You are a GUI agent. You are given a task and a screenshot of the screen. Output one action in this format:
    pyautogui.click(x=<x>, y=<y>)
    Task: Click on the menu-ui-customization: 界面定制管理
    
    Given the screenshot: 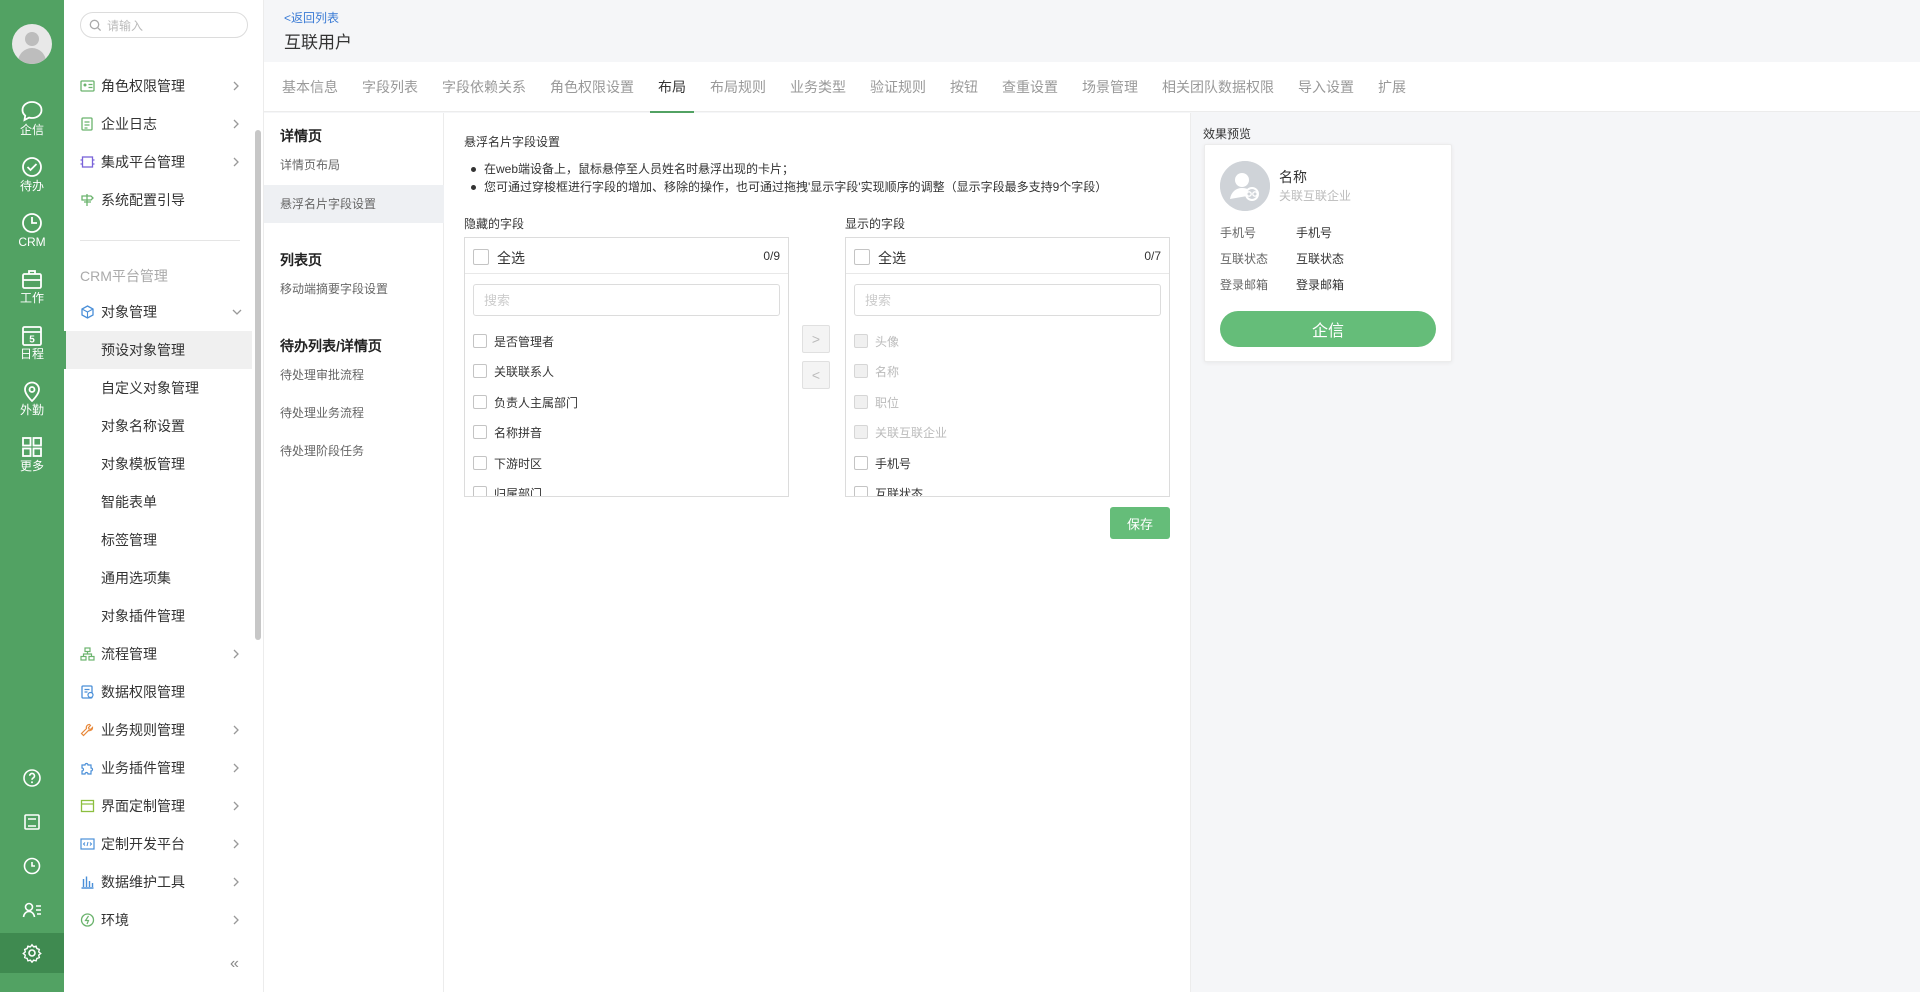 What is the action you would take?
    pyautogui.click(x=158, y=806)
    